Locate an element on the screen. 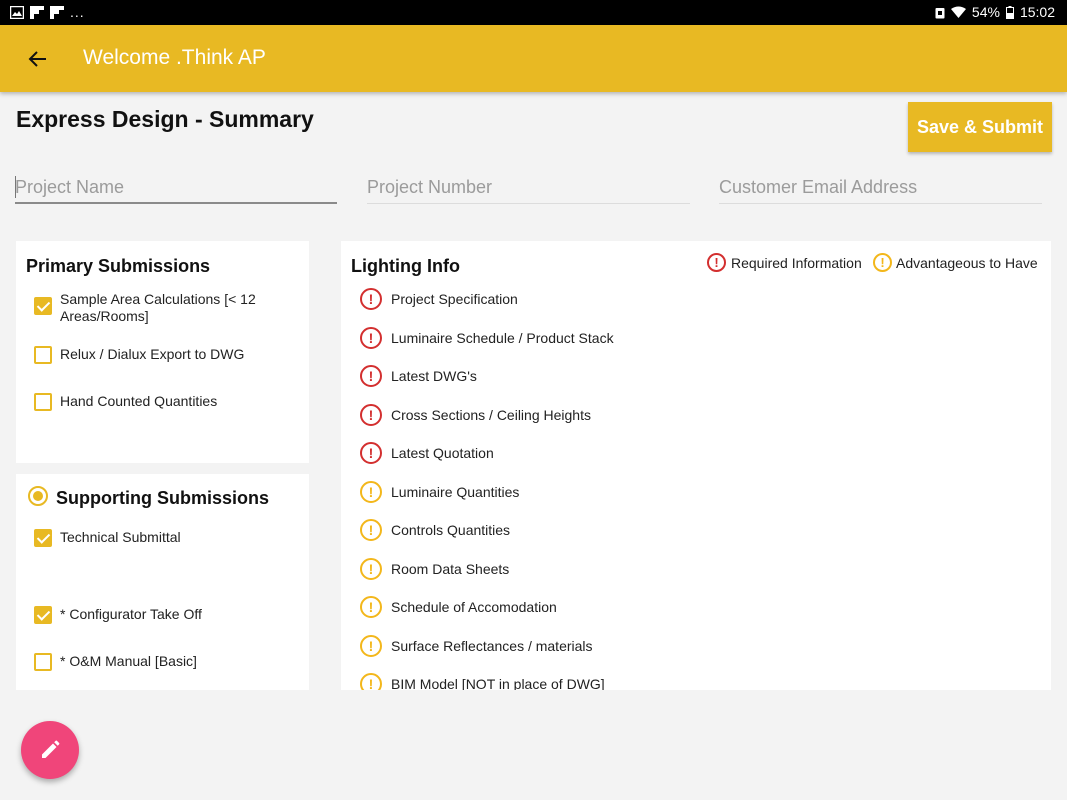 The height and width of the screenshot is (800, 1067). project-name-input is located at coordinates (176, 188).